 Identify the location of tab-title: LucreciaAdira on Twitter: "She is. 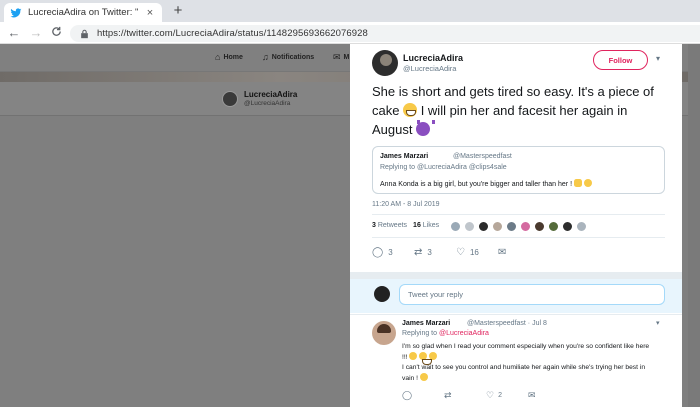
(83, 12).